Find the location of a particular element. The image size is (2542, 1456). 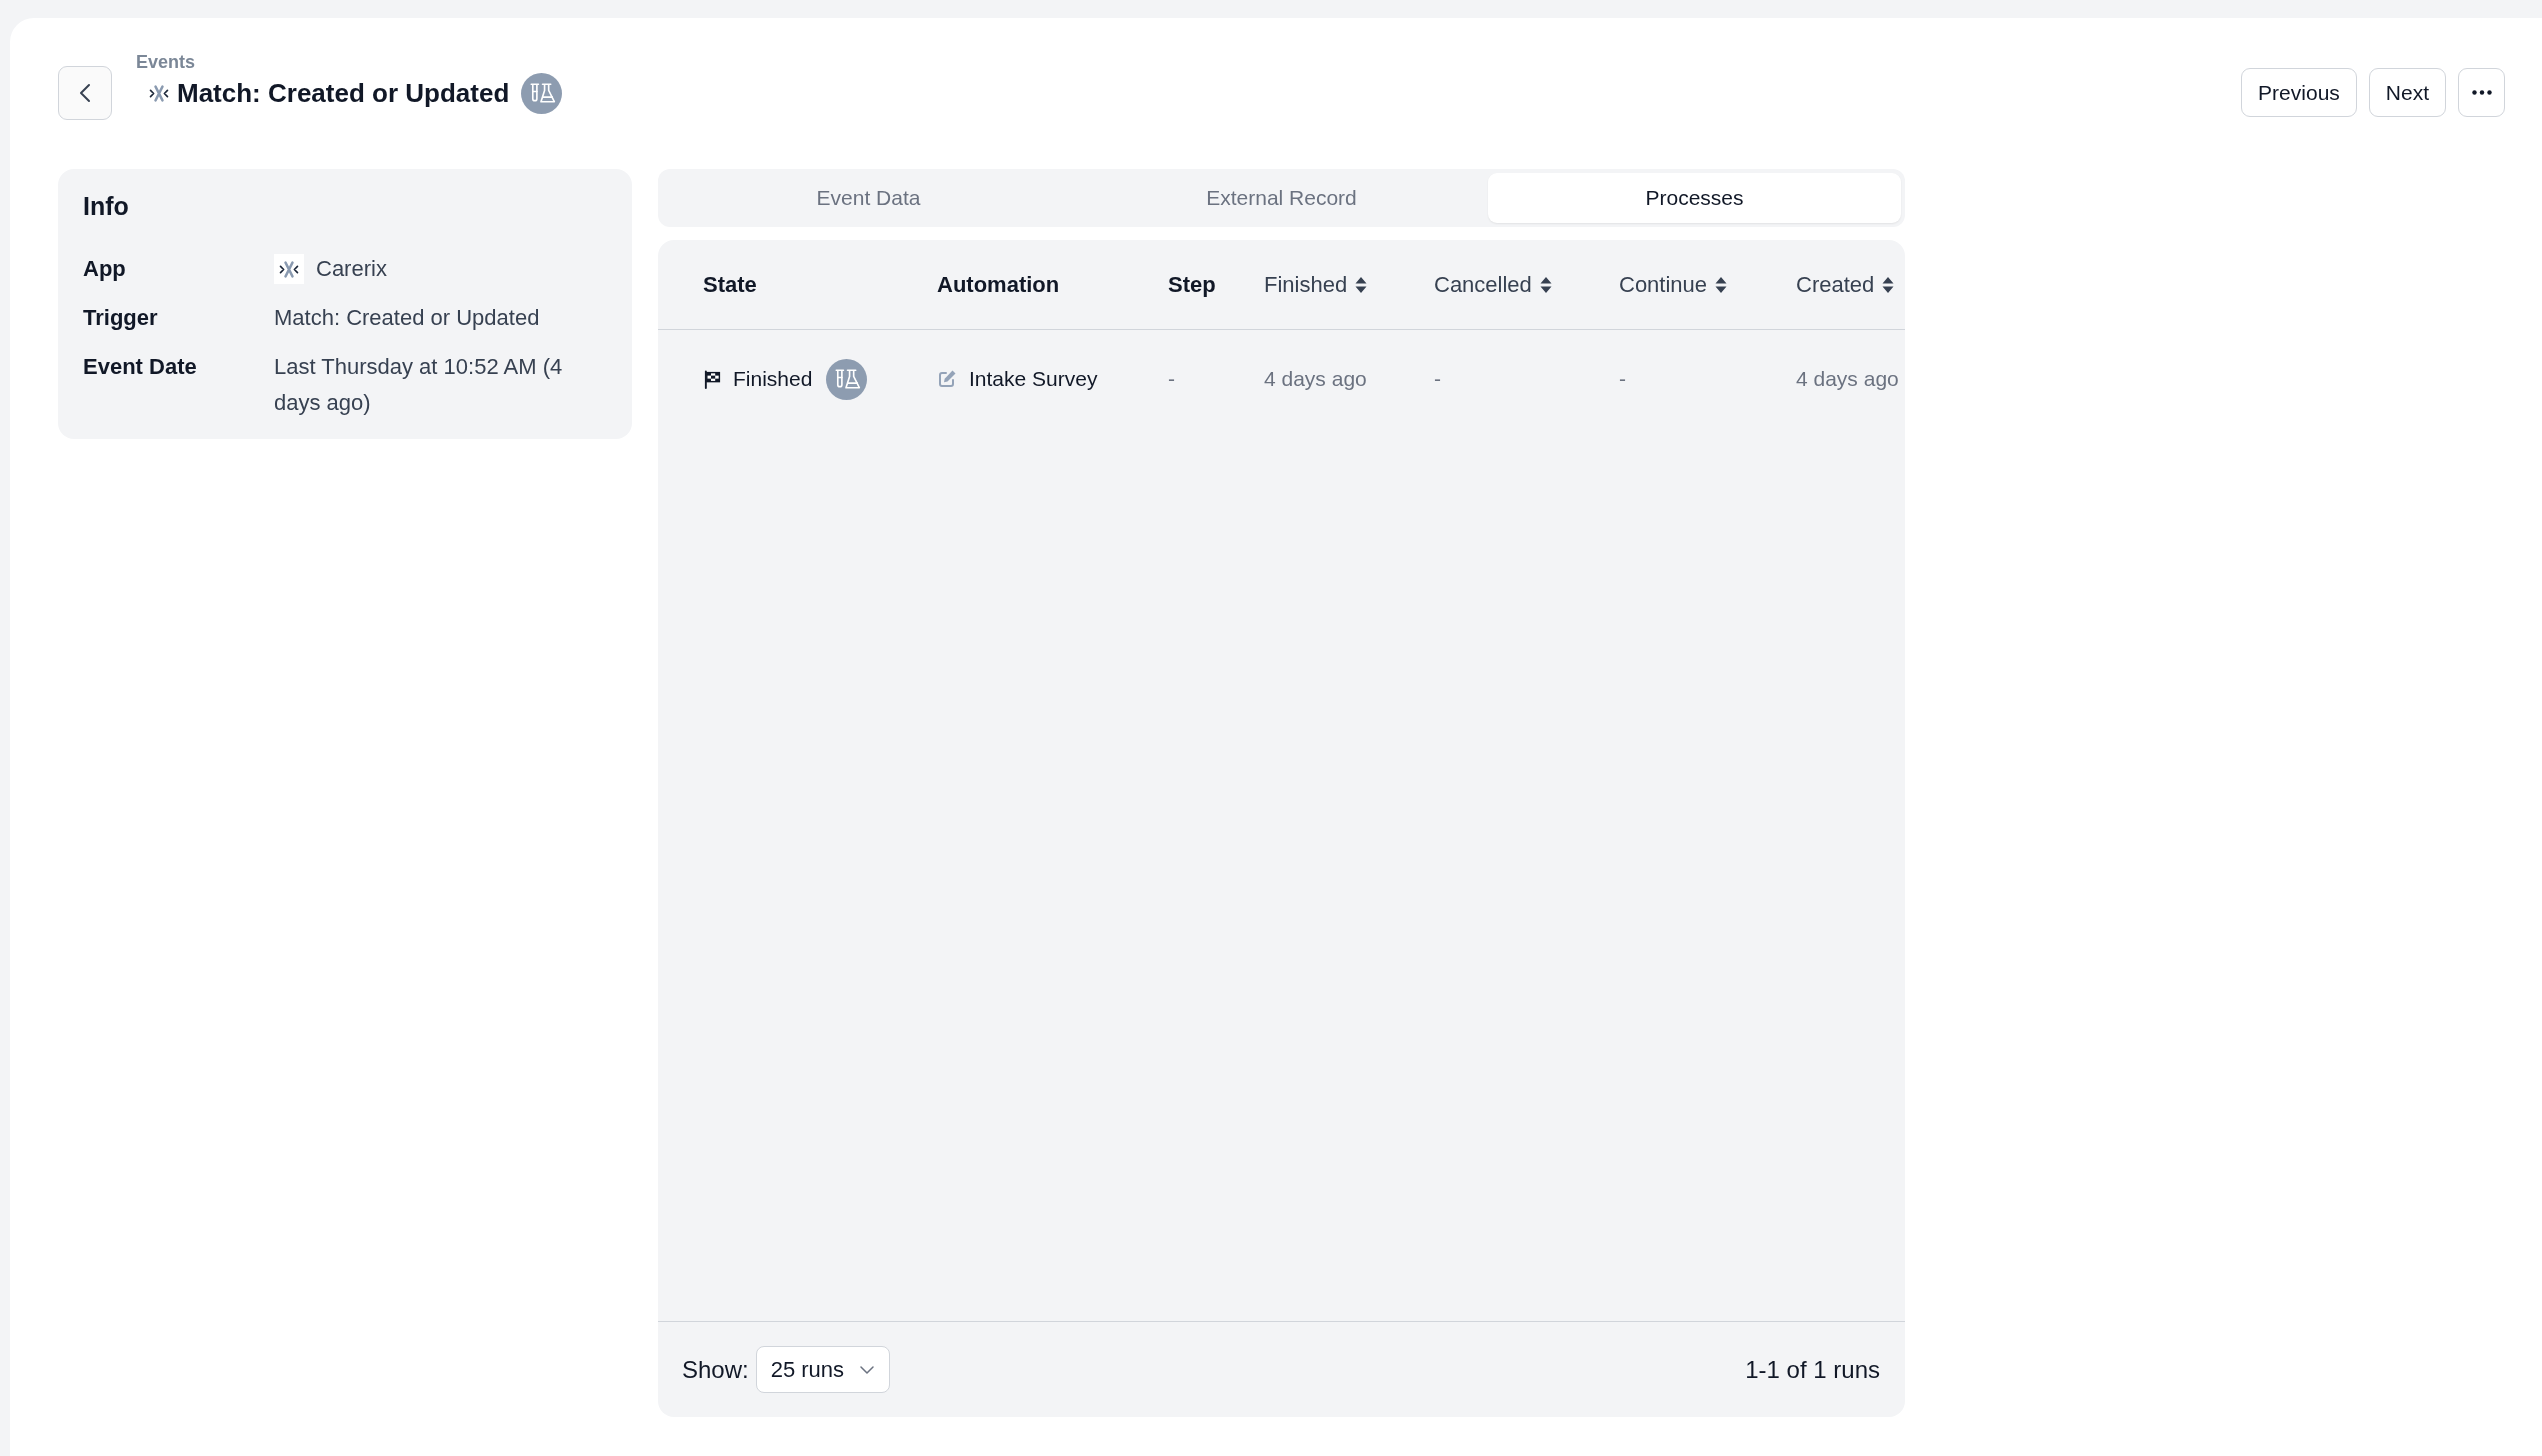

column-header: Step is located at coordinates (1192, 284).